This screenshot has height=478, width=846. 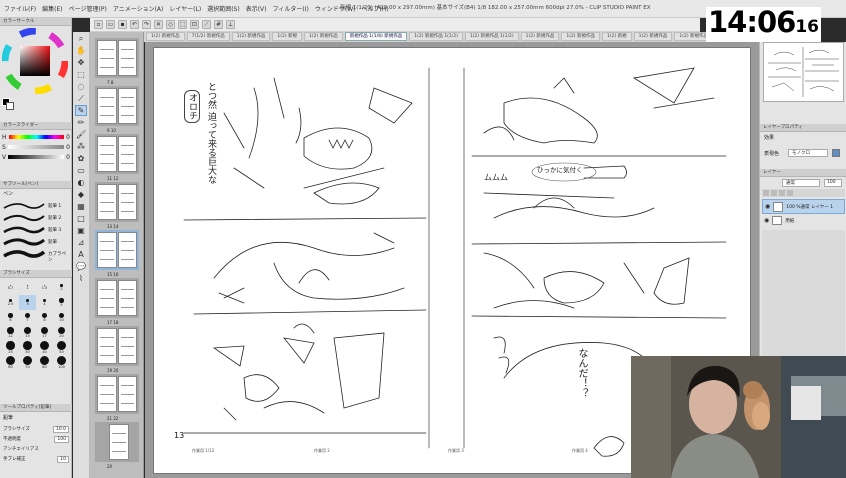 What do you see at coordinates (81, 110) in the screenshot?
I see `pen-tool-icon: ✎` at bounding box center [81, 110].